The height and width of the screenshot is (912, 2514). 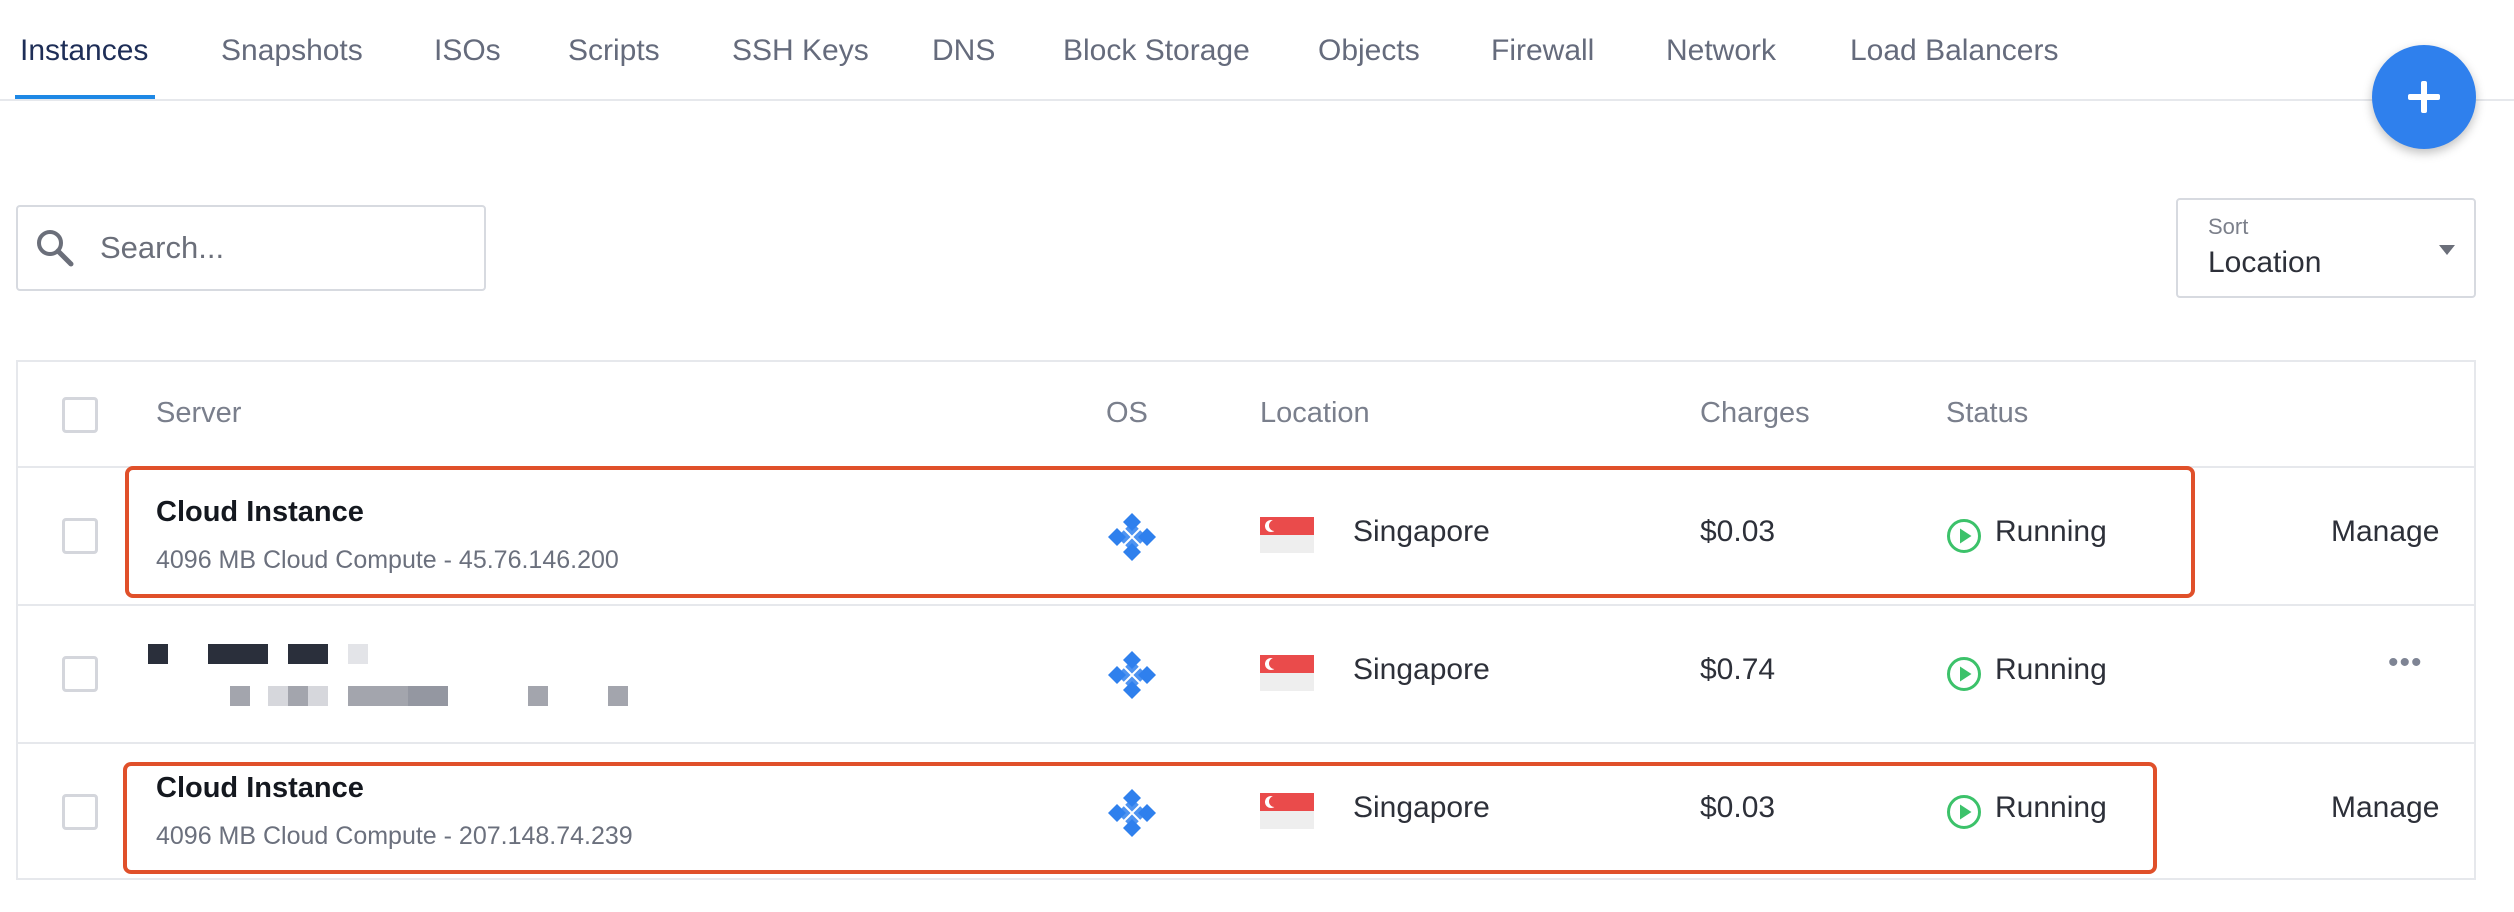 What do you see at coordinates (1156, 51) in the screenshot?
I see `tab-block-storage: Block Storage` at bounding box center [1156, 51].